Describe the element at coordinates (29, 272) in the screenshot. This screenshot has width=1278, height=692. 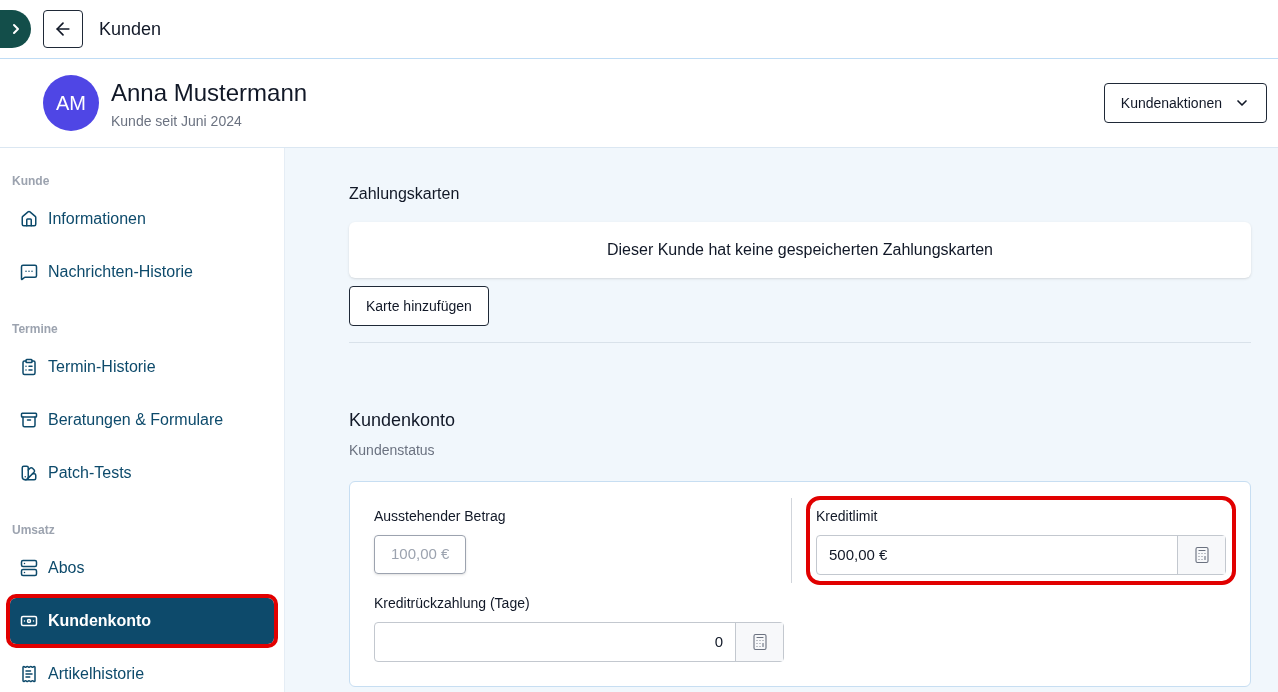
I see `chat-icon` at that location.